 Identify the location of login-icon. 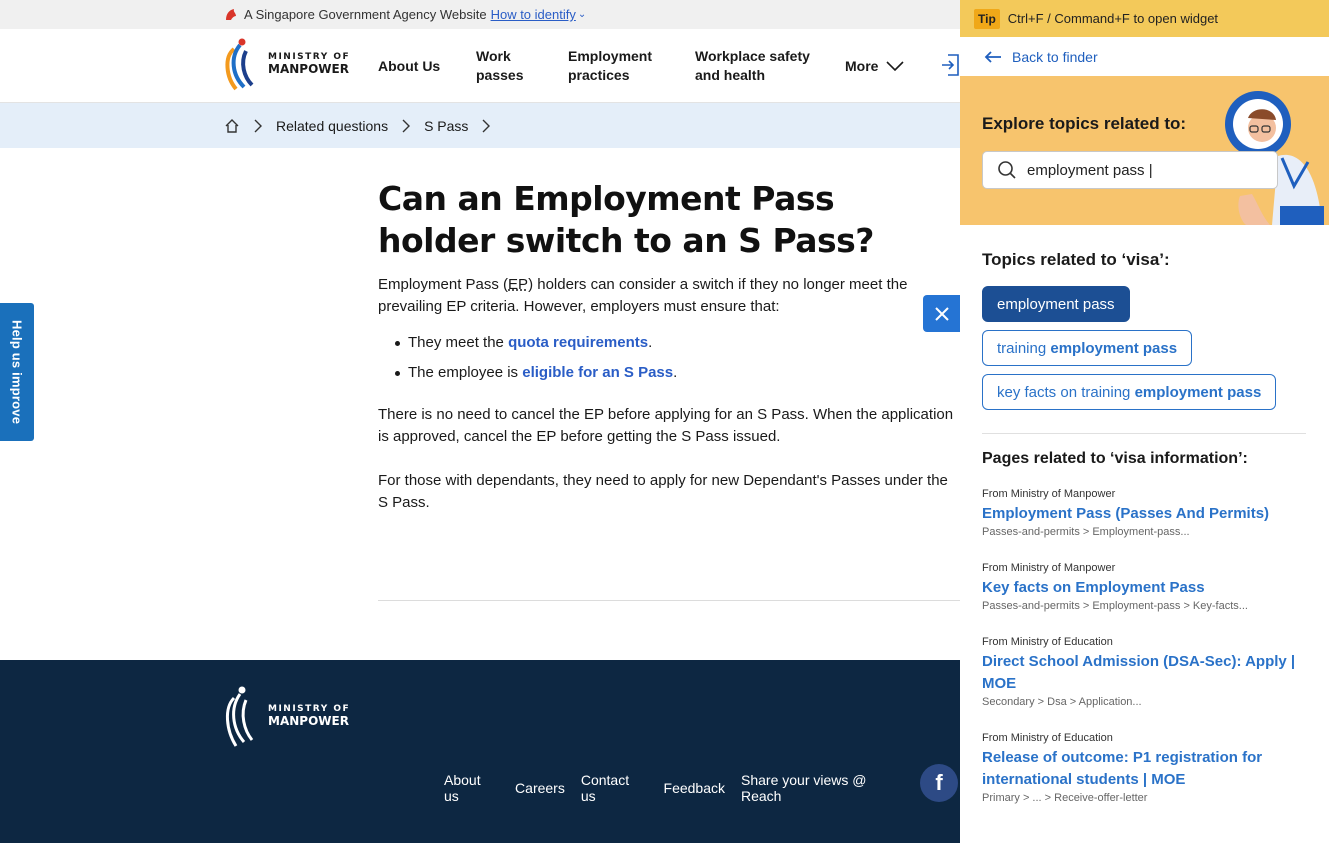
(950, 65).